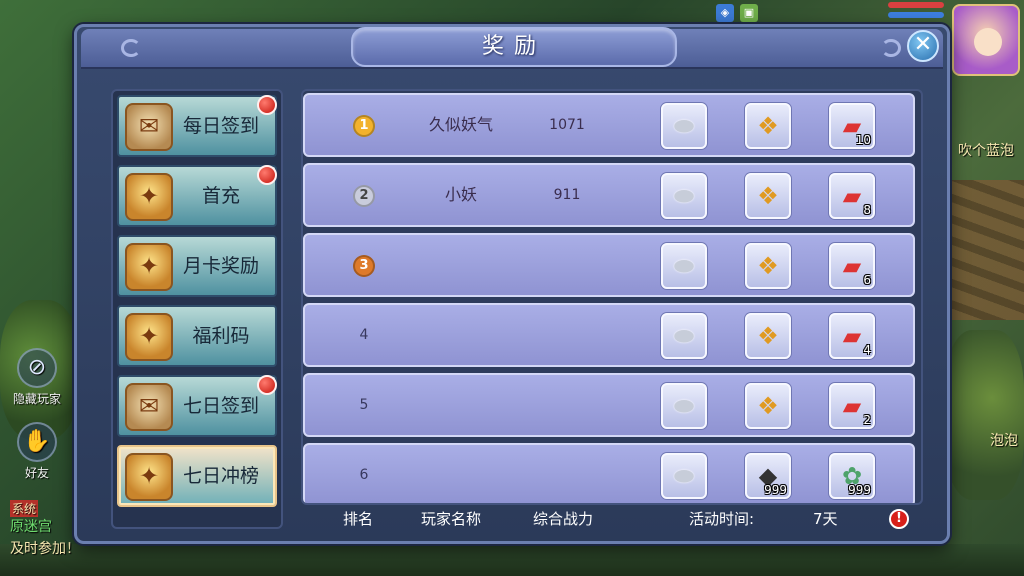 The image size is (1024, 576). What do you see at coordinates (609, 335) in the screenshot?
I see `ranking-row: 4 ⬬ ❖ ▰ 4` at bounding box center [609, 335].